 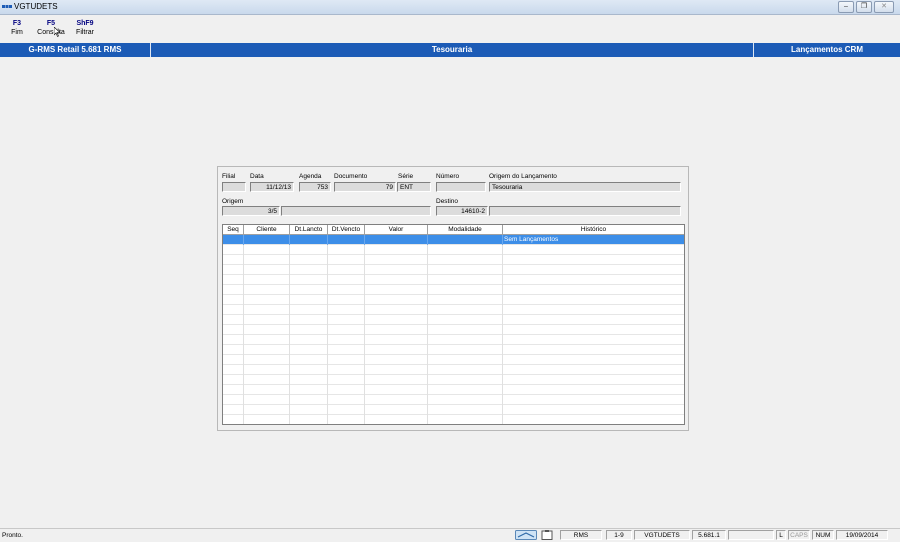 I want to click on fkey-f3: F3 Fim, so click(x=17, y=28).